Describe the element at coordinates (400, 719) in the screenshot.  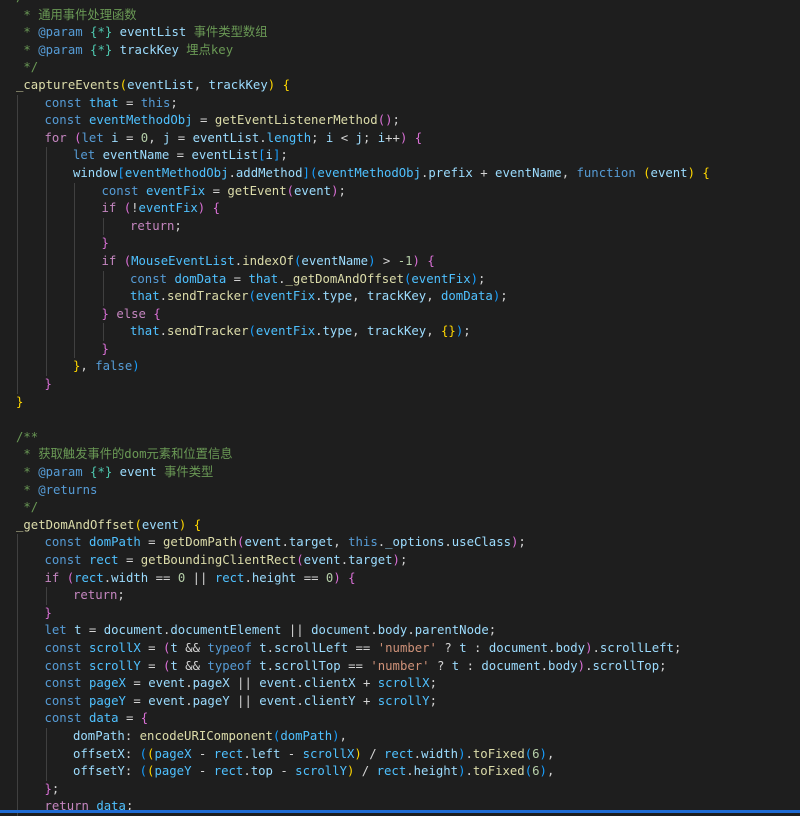
I see `code-line: const data = {` at that location.